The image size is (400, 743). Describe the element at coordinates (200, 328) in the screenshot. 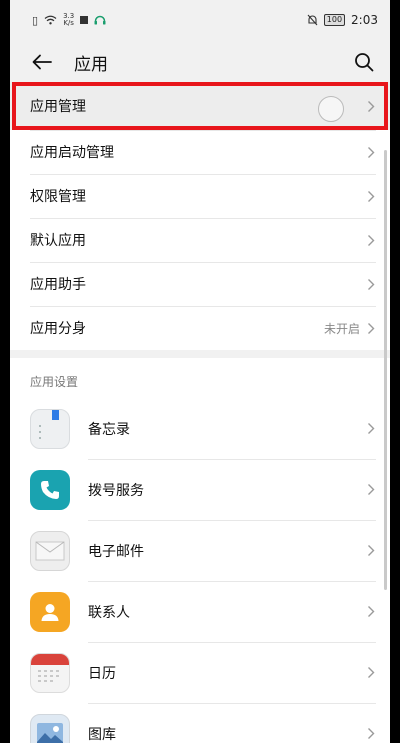

I see `menu-item-app-twin: 应用分身 未开启` at that location.